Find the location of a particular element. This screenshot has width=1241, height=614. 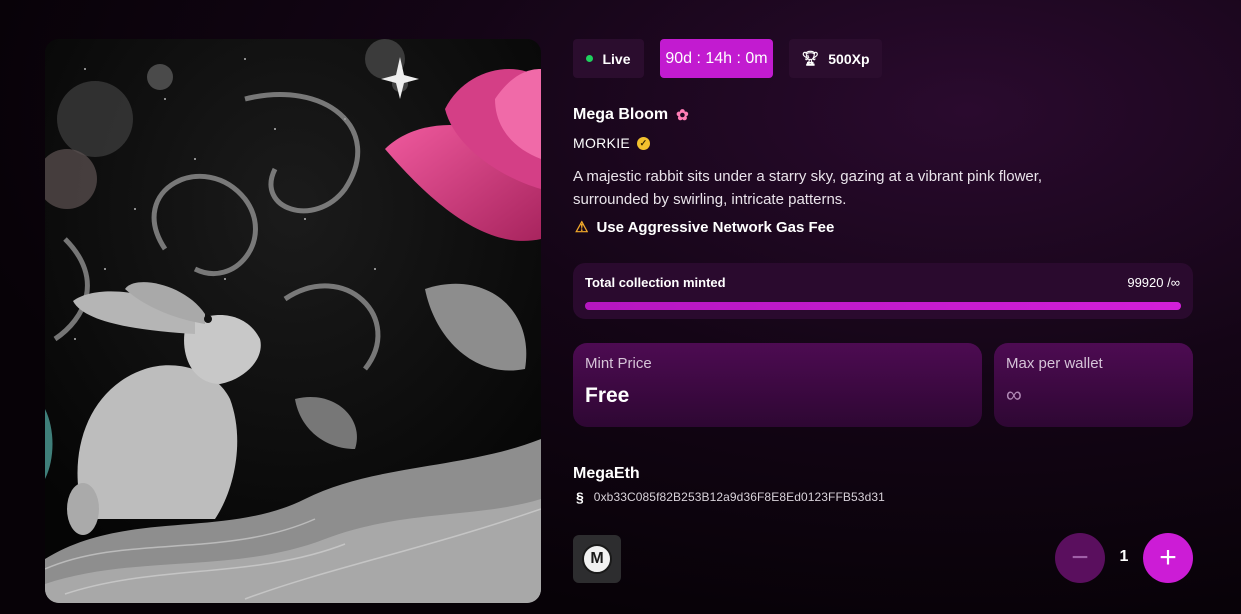

progress-label: Total collection minted is located at coordinates (655, 282).